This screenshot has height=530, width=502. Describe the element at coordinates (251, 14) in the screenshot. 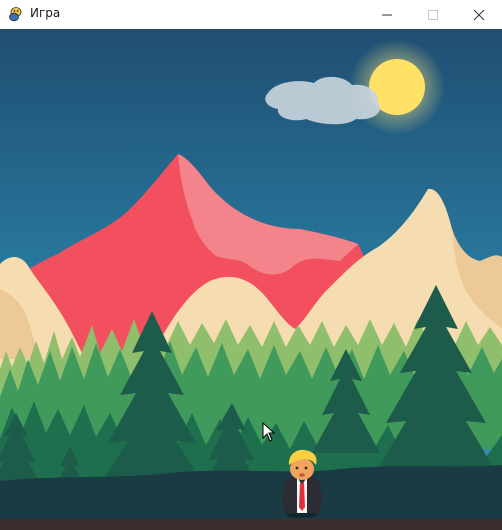

I see `title-bar: Игра` at that location.